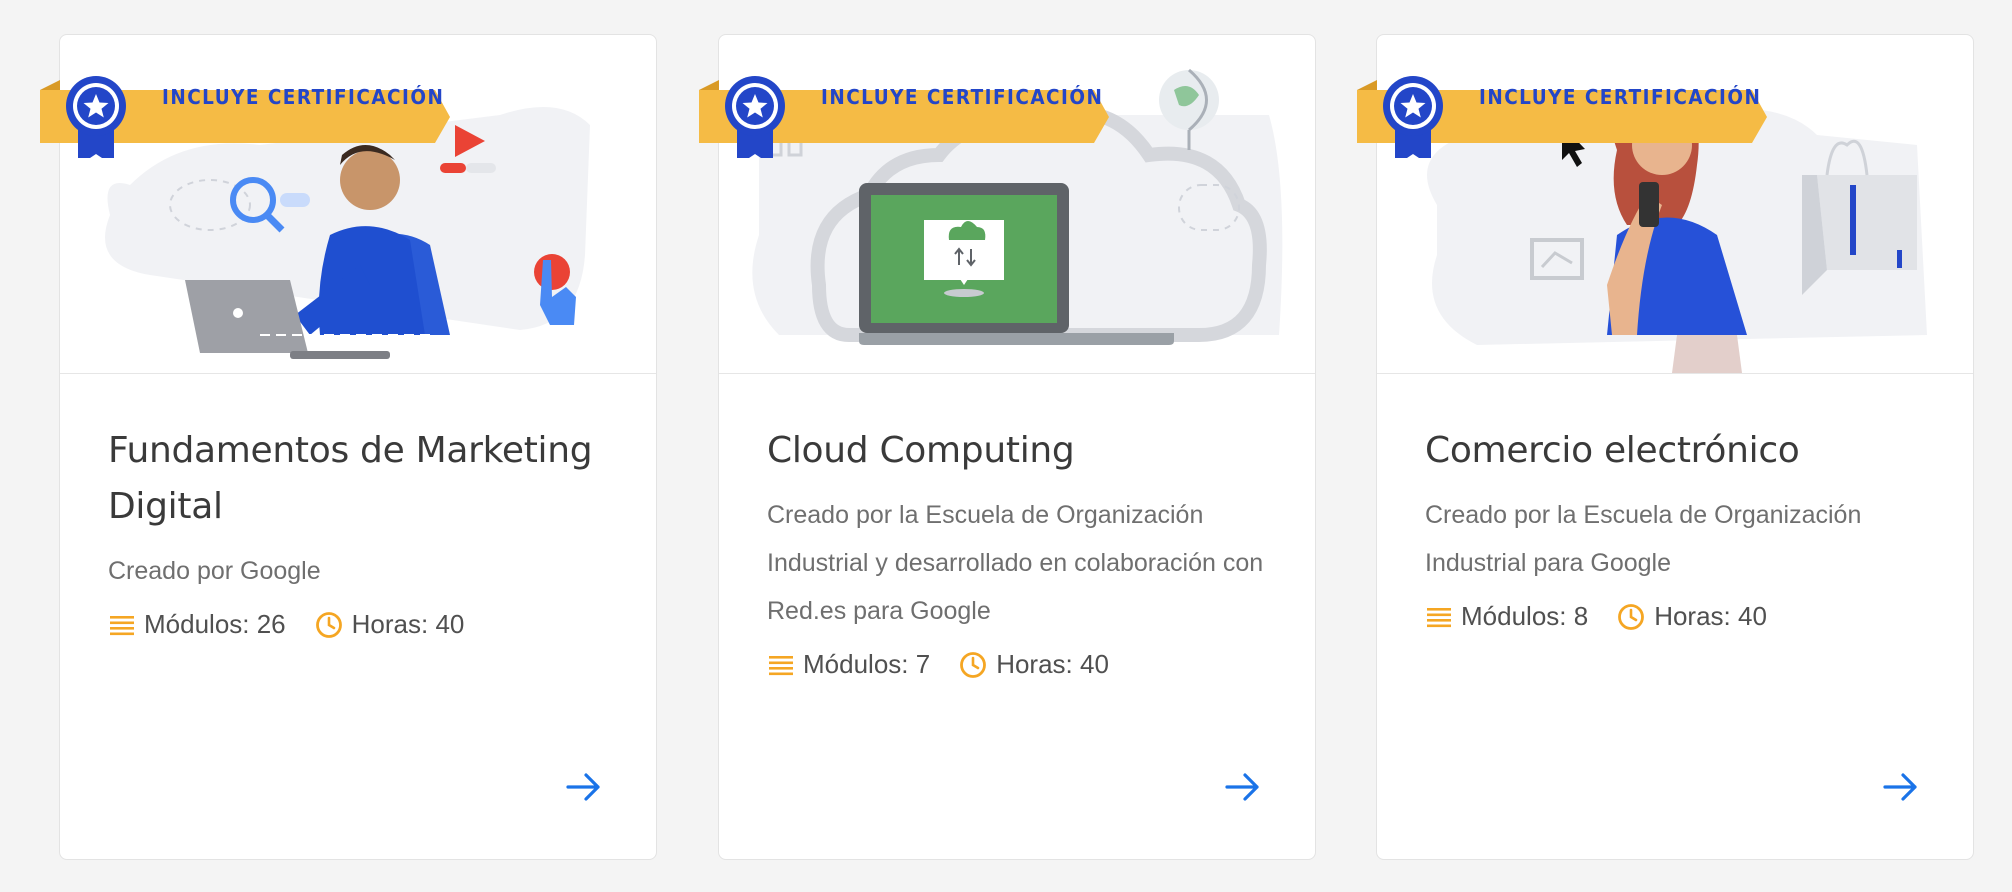 The height and width of the screenshot is (892, 2012). I want to click on modules-info: Módulos: 8, so click(1506, 616).